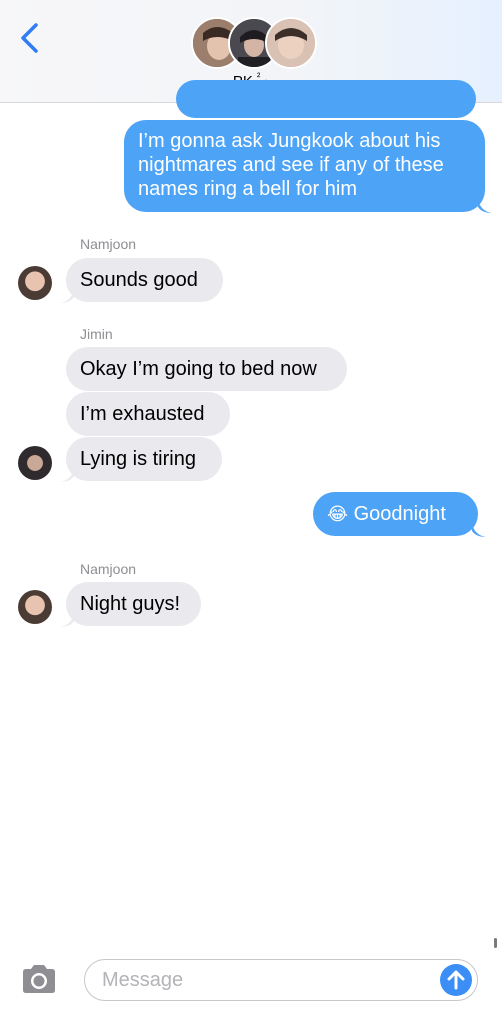 Image resolution: width=502 pixels, height=1024 pixels. What do you see at coordinates (291, 43) in the screenshot?
I see `avatar` at bounding box center [291, 43].